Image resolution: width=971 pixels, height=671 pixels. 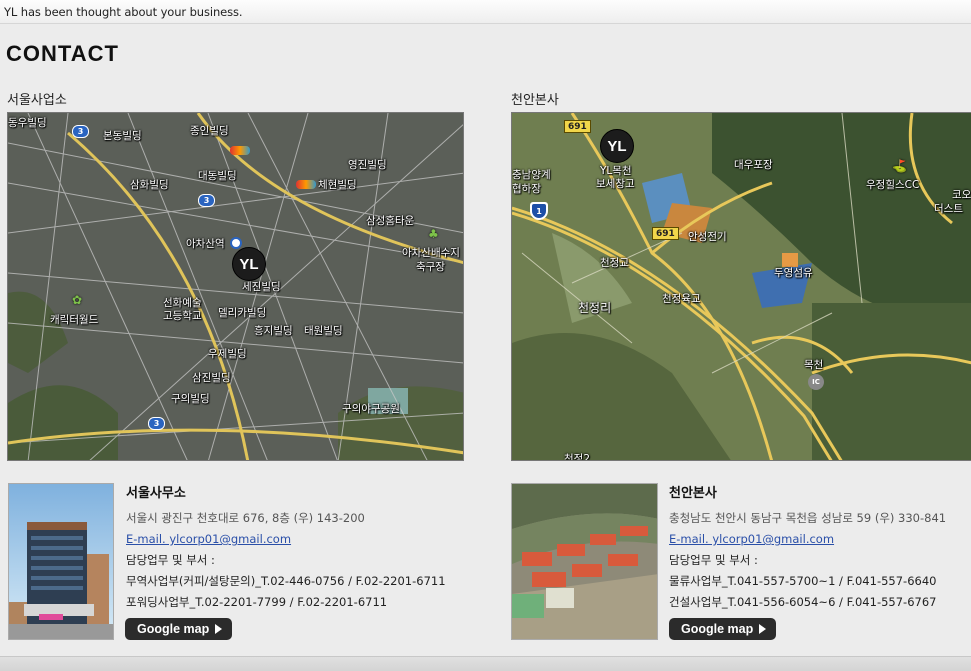 I want to click on map-label: 안성전기, so click(x=707, y=237).